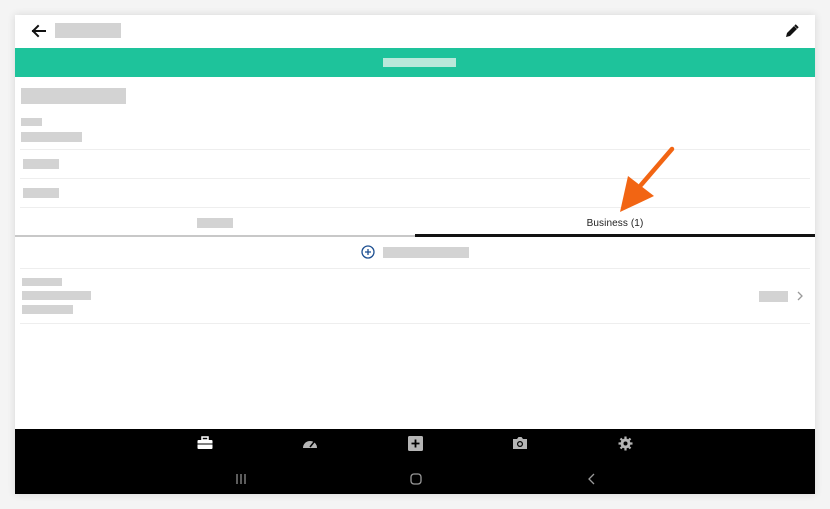 Image resolution: width=830 pixels, height=509 pixels. What do you see at coordinates (415, 296) in the screenshot?
I see `list-item` at bounding box center [415, 296].